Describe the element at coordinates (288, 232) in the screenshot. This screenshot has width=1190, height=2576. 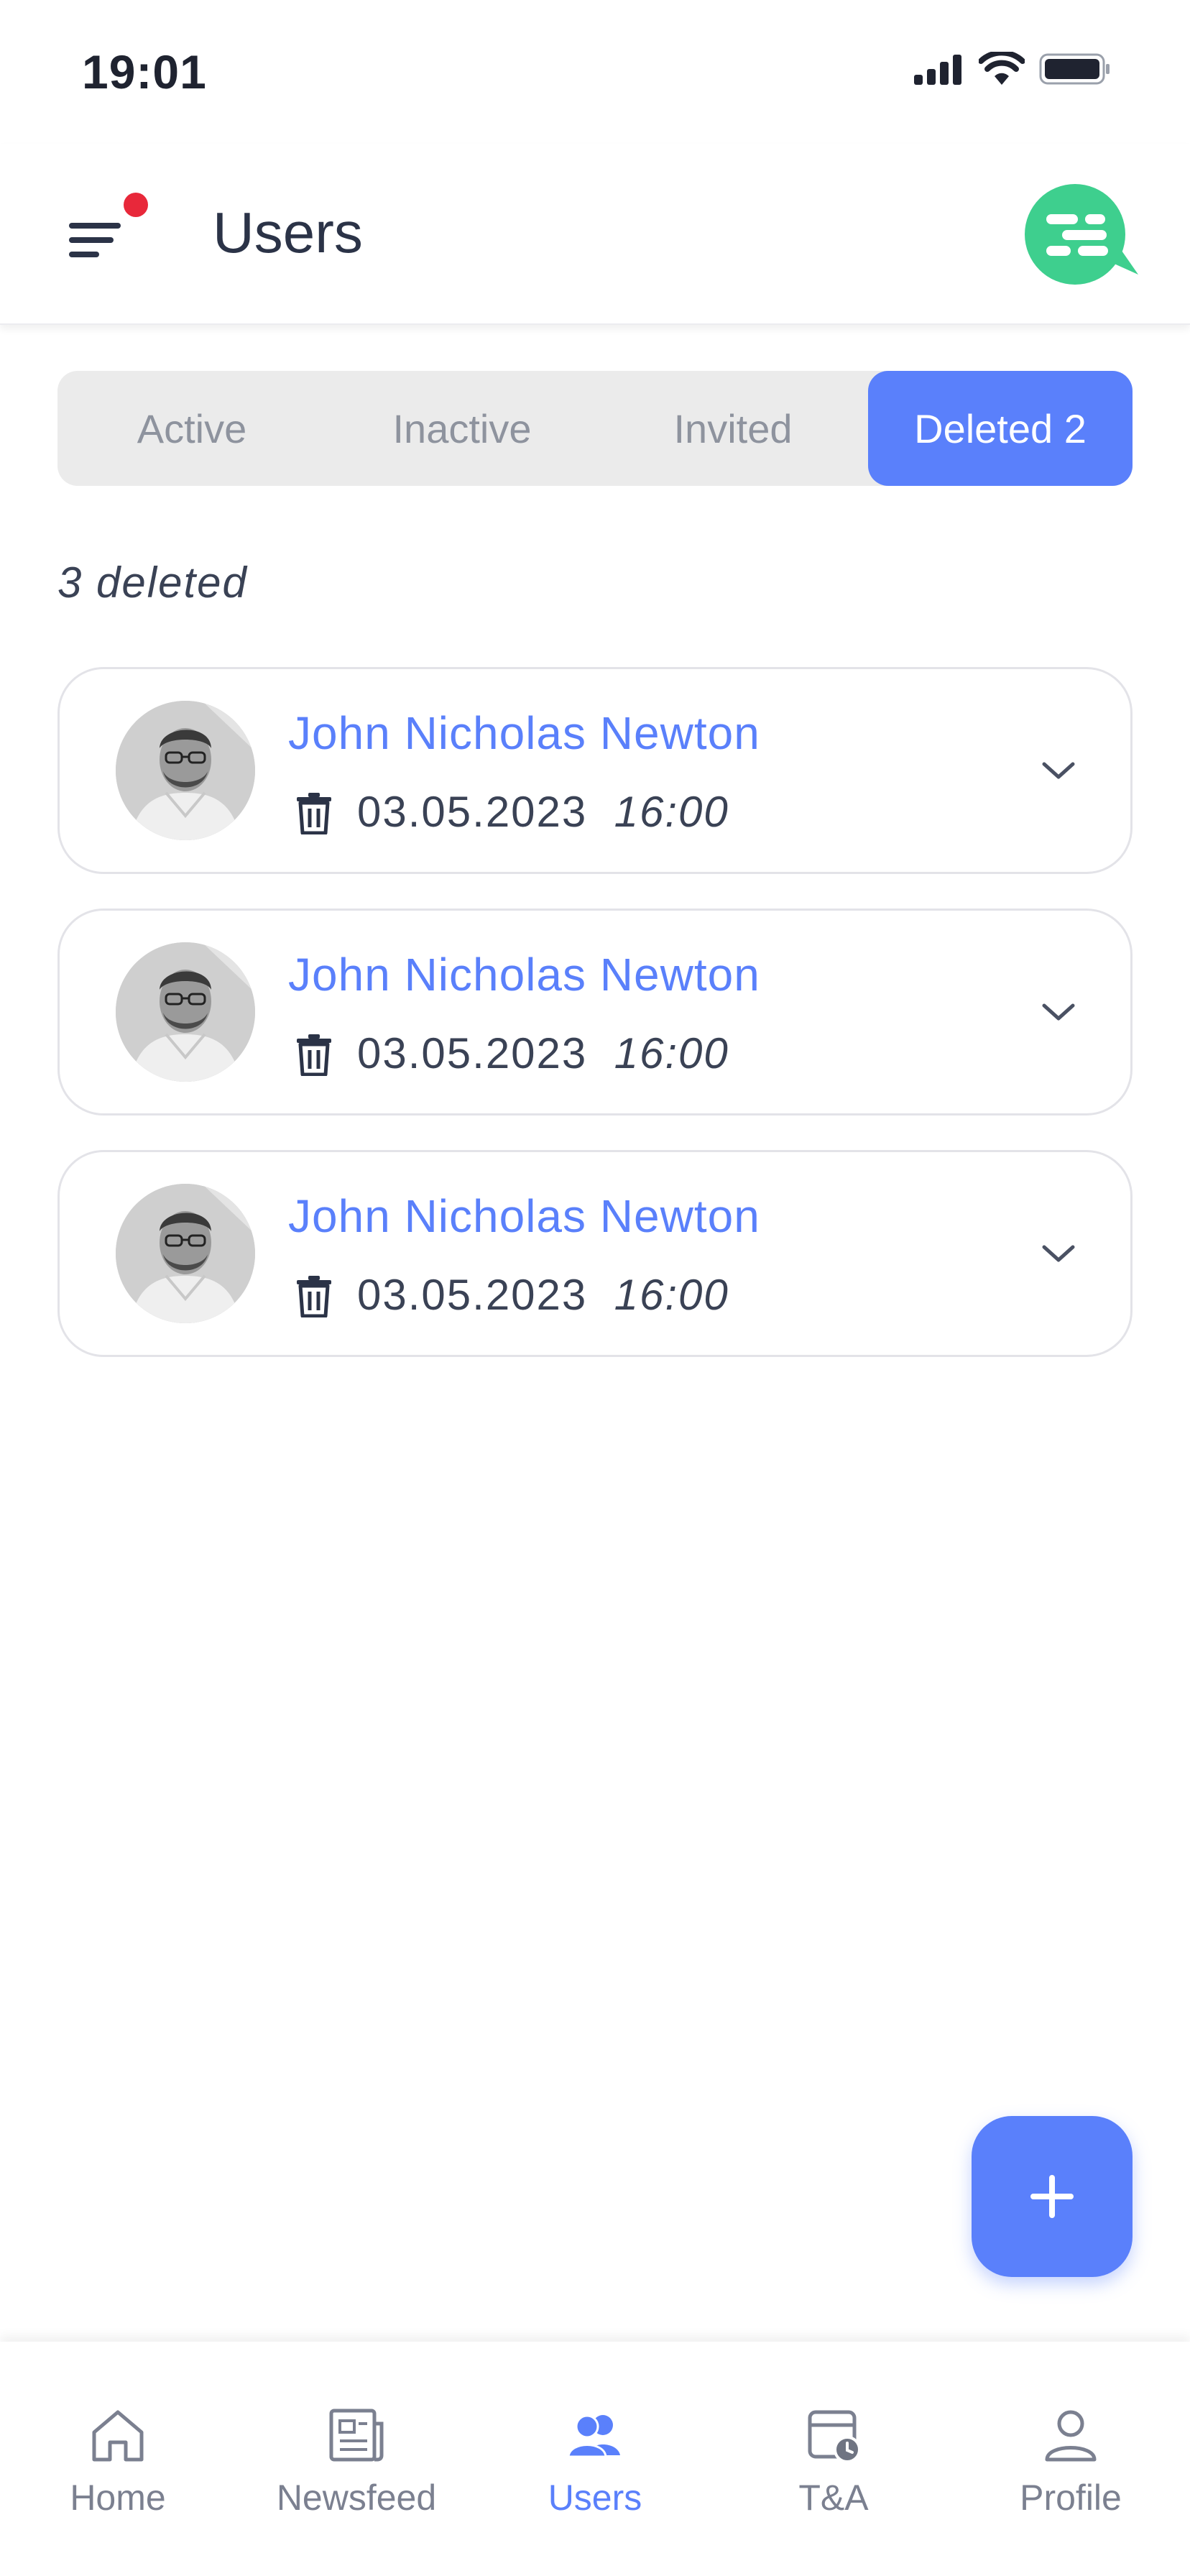
I see `page-title: Users` at that location.